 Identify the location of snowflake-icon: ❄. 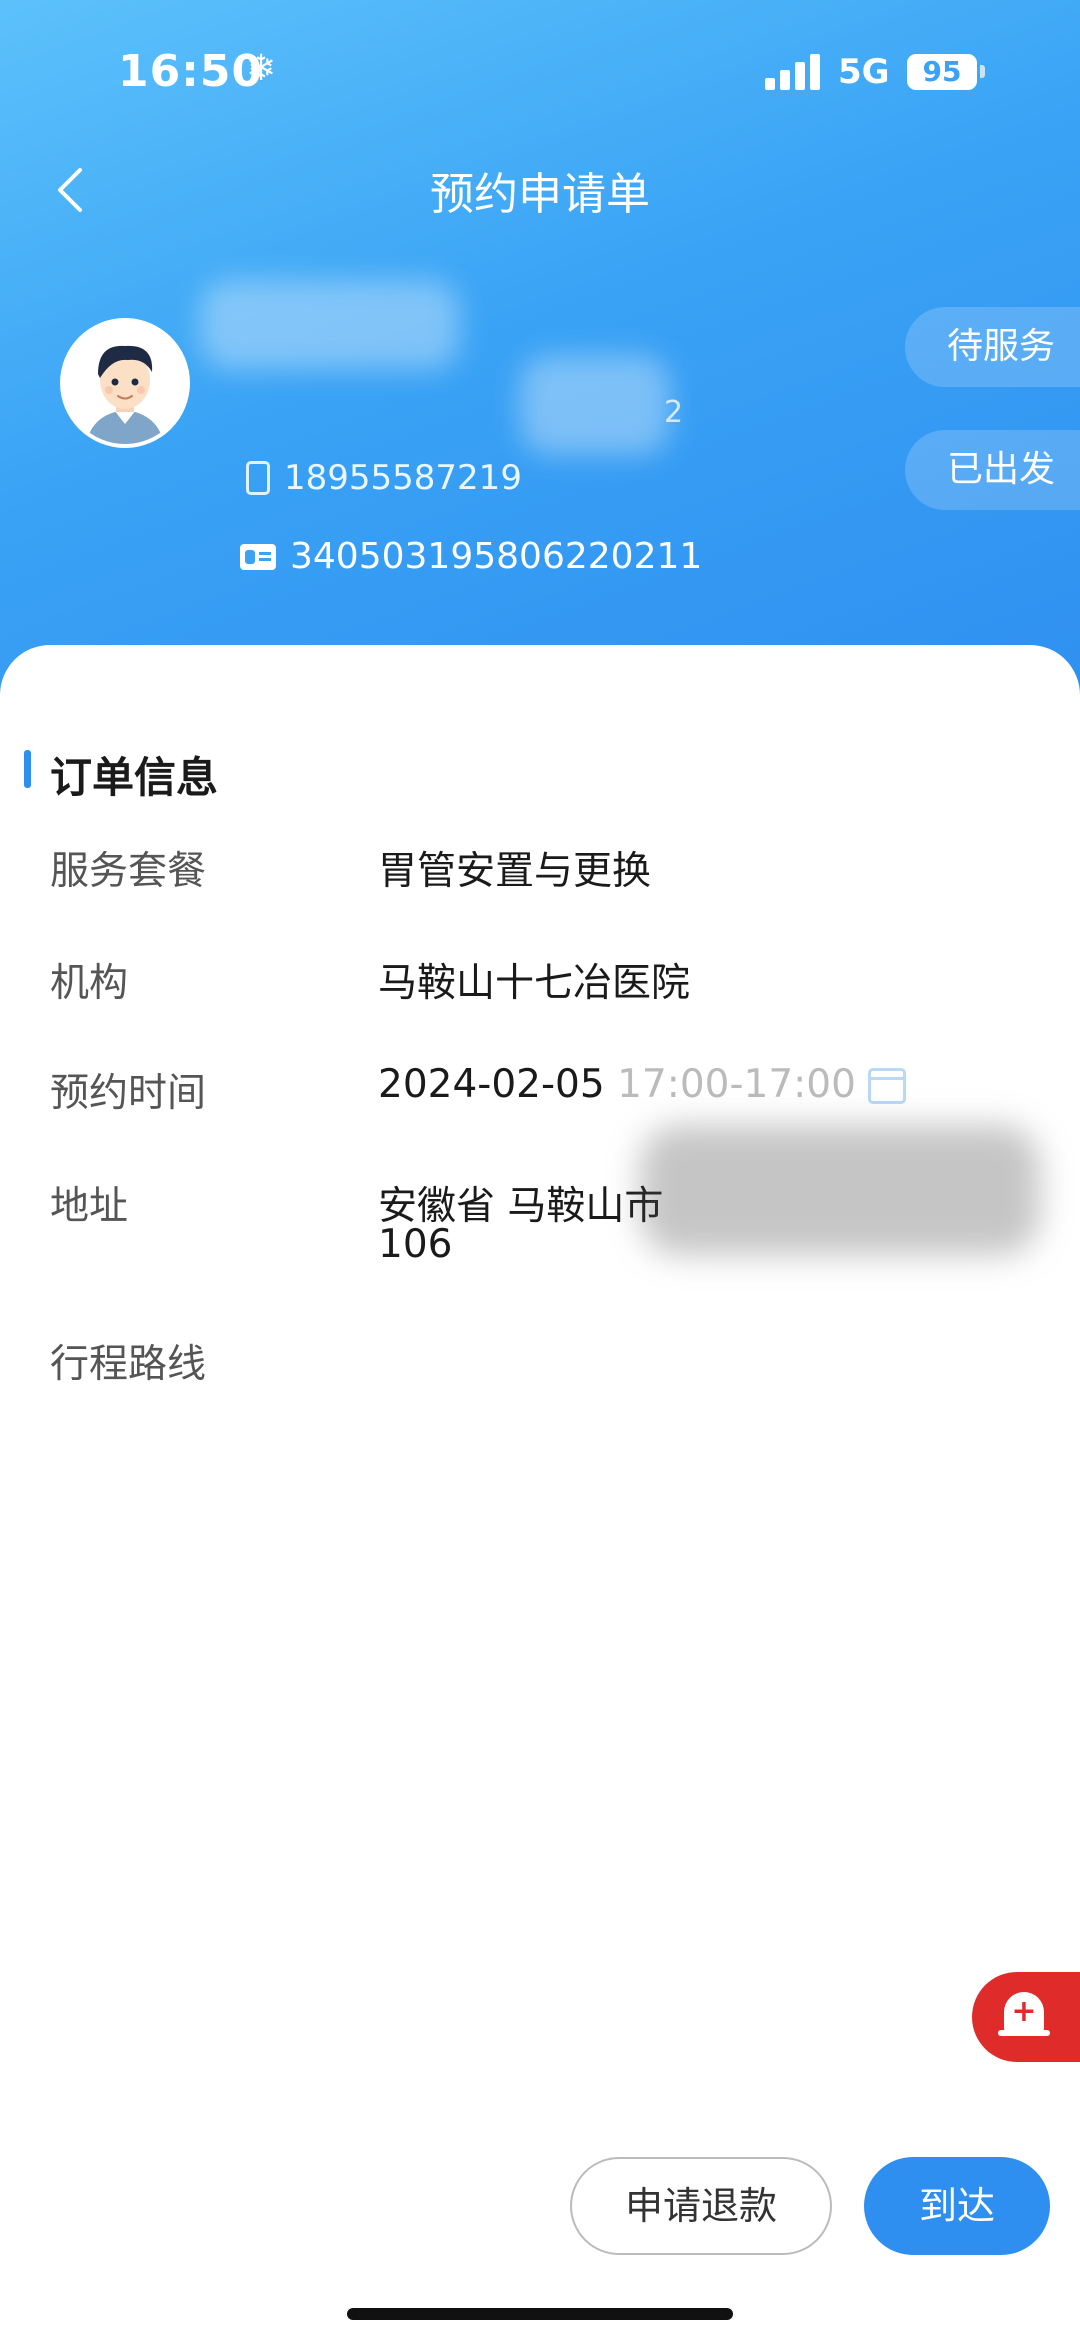
(261, 68).